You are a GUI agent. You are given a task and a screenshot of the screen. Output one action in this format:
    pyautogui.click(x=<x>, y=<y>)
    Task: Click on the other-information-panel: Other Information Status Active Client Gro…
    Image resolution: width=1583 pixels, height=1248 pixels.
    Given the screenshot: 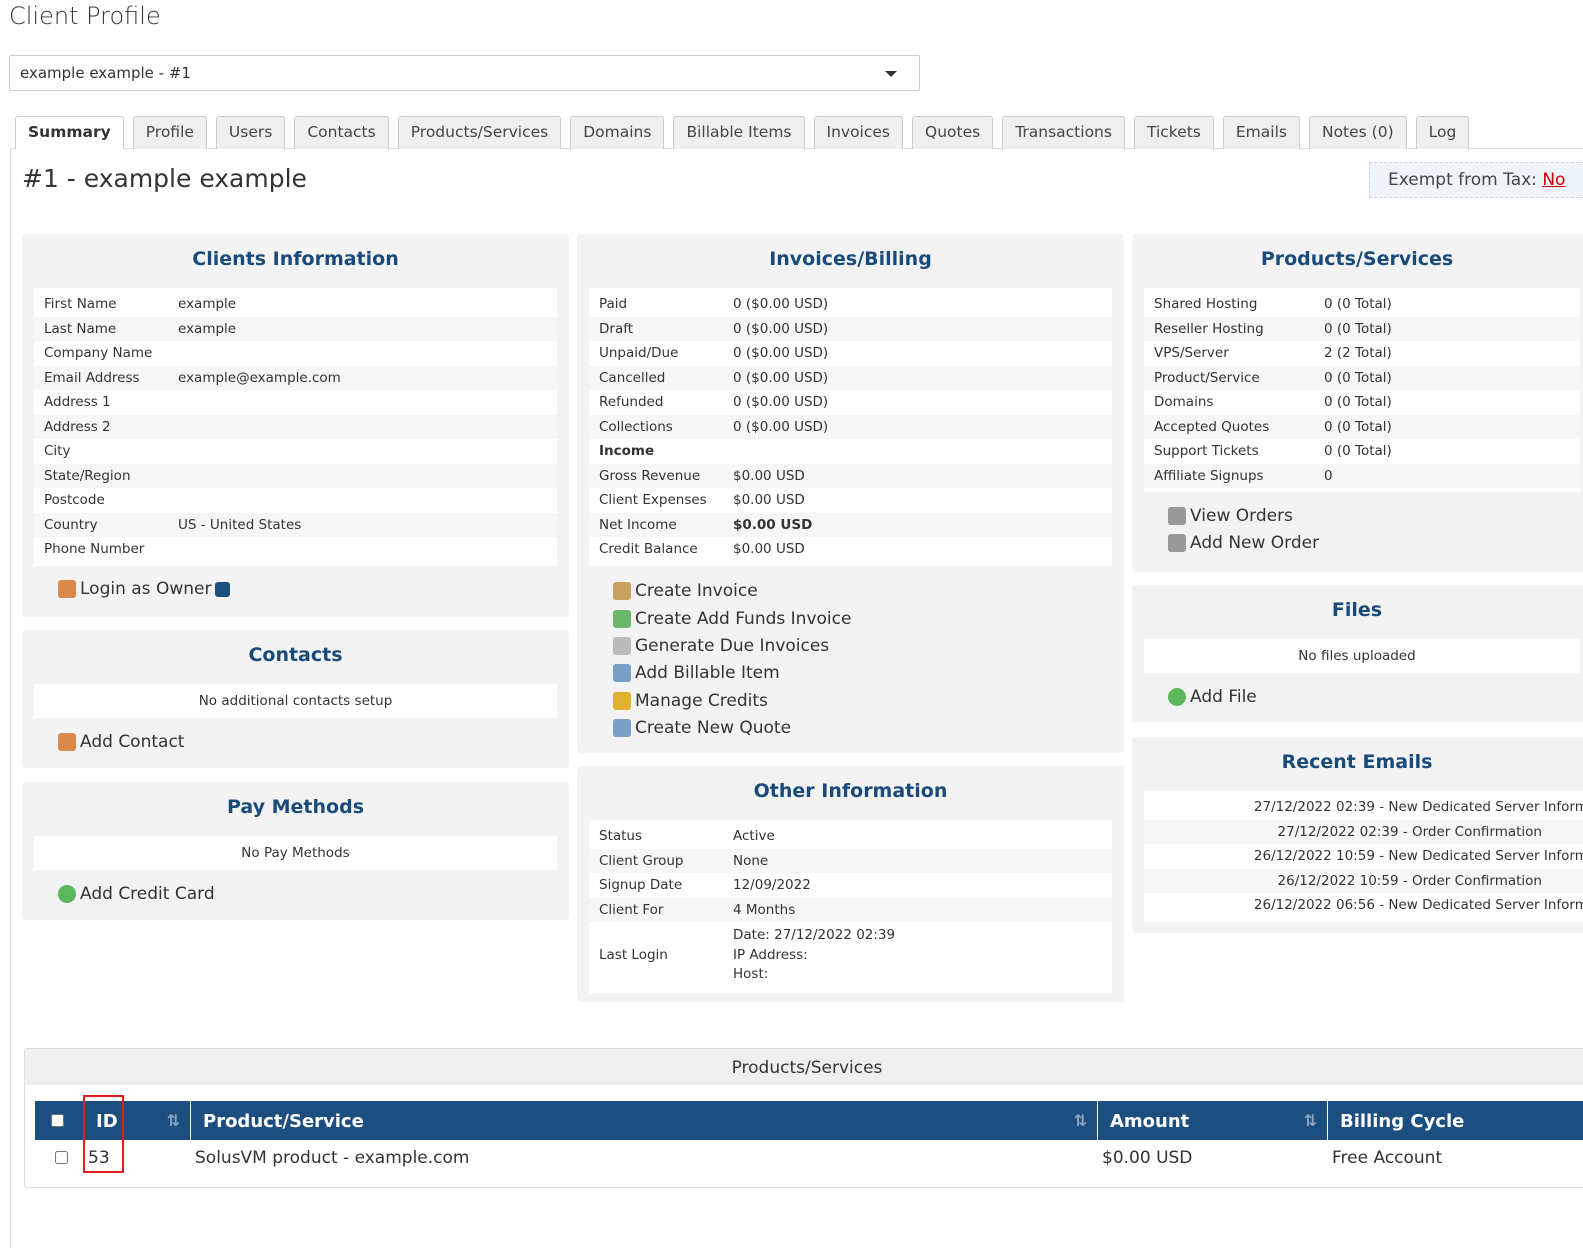 What is the action you would take?
    pyautogui.click(x=850, y=884)
    